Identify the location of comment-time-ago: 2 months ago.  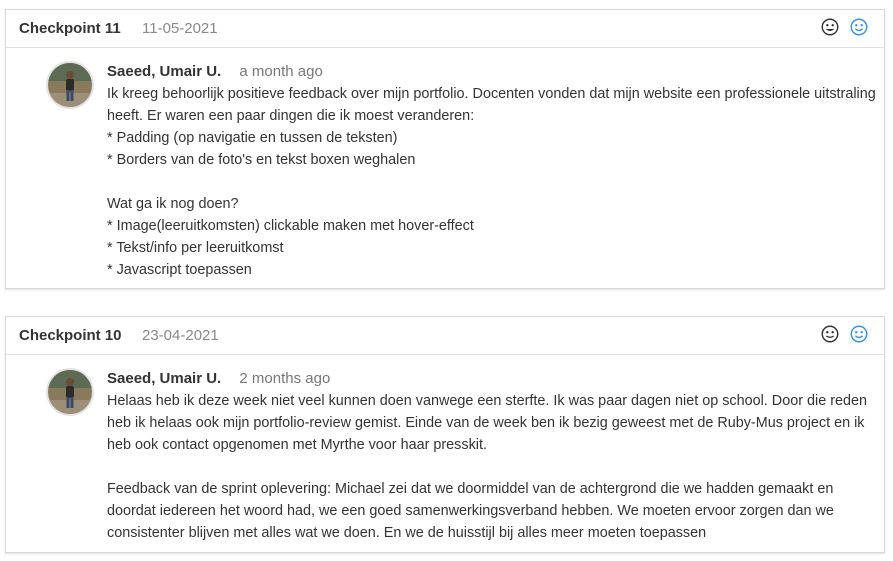
(285, 378).